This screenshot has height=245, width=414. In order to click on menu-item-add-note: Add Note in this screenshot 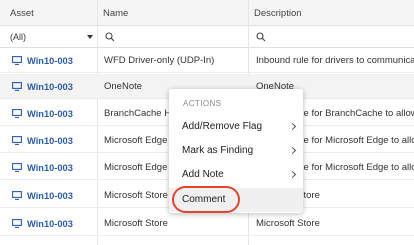, I will do `click(236, 175)`.